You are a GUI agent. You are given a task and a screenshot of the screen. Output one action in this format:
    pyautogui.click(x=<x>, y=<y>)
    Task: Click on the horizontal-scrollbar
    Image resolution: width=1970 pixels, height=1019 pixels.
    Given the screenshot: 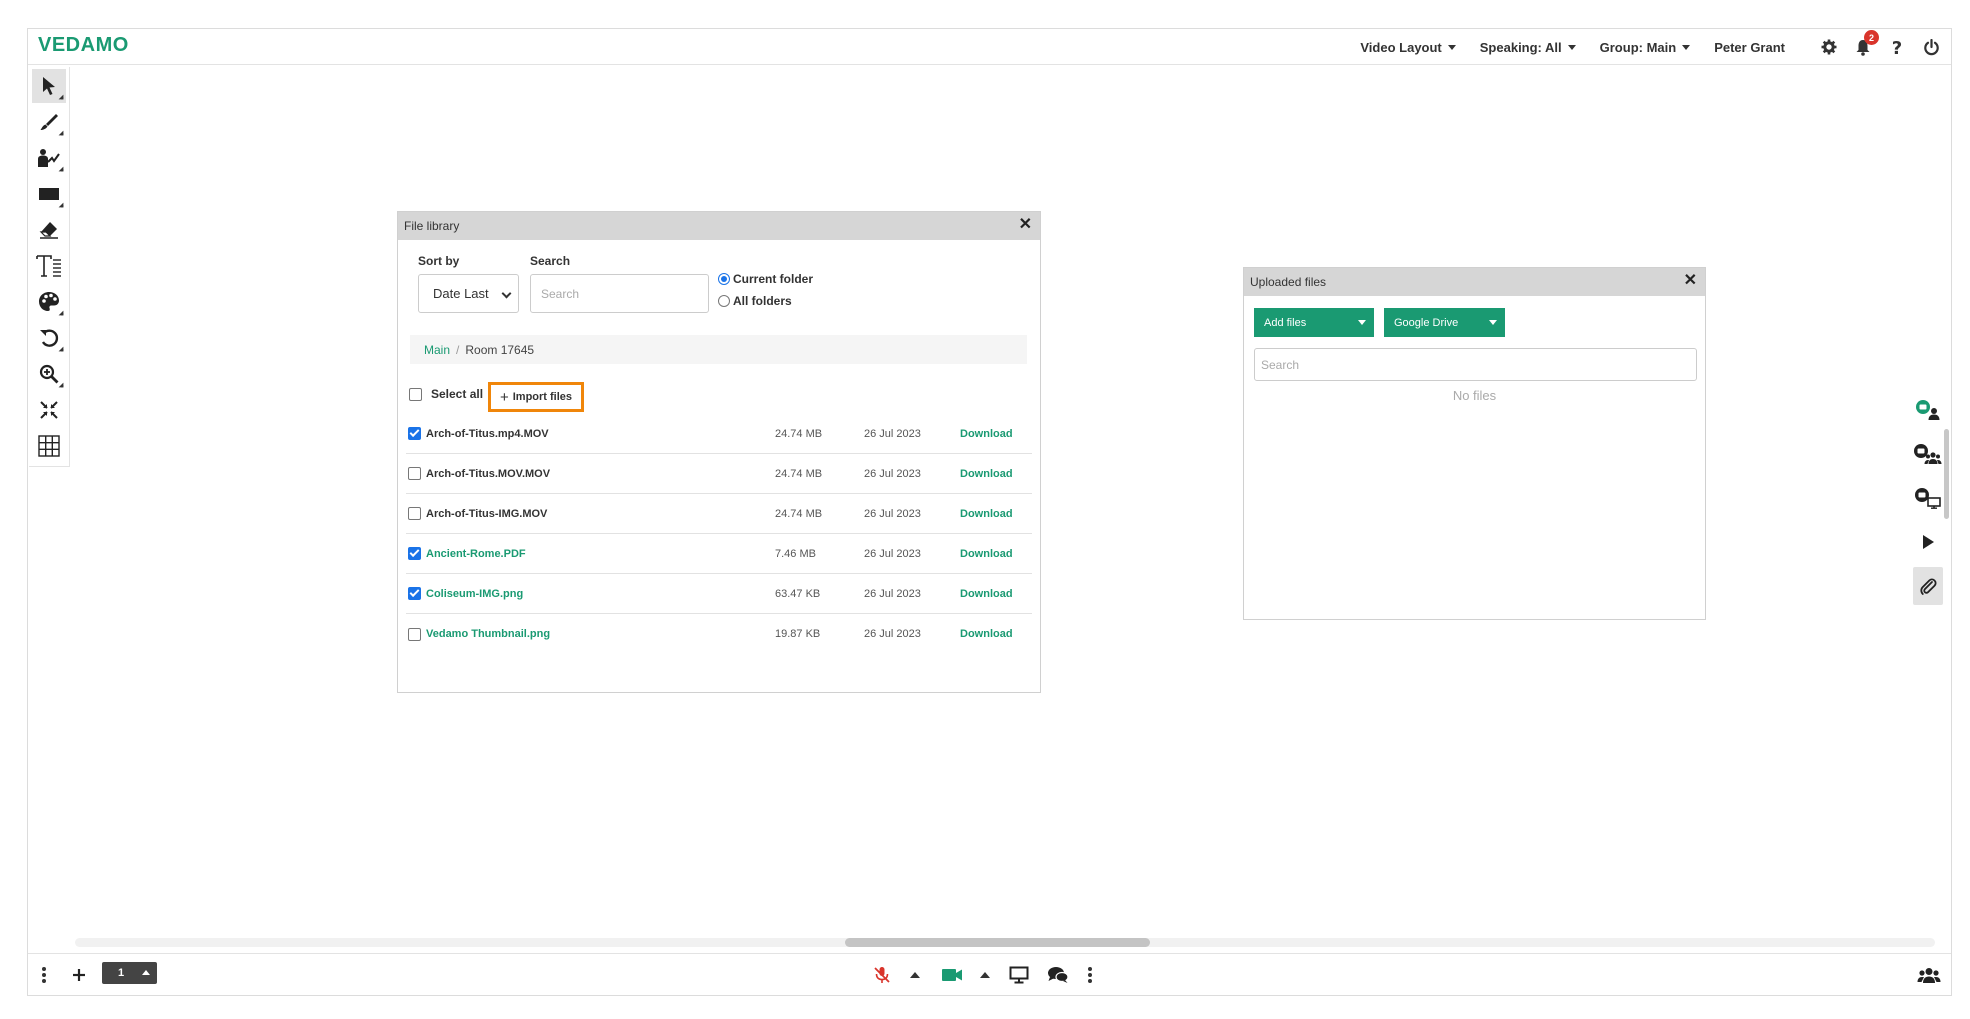 What is the action you would take?
    pyautogui.click(x=1005, y=942)
    